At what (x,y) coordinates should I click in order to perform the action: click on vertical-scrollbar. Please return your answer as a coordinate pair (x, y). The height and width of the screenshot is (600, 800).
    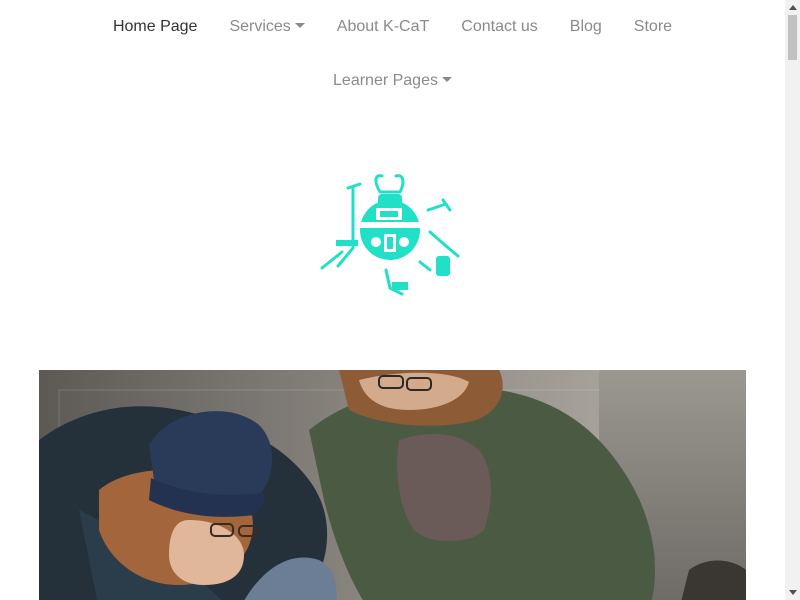
    Looking at the image, I should click on (792, 300).